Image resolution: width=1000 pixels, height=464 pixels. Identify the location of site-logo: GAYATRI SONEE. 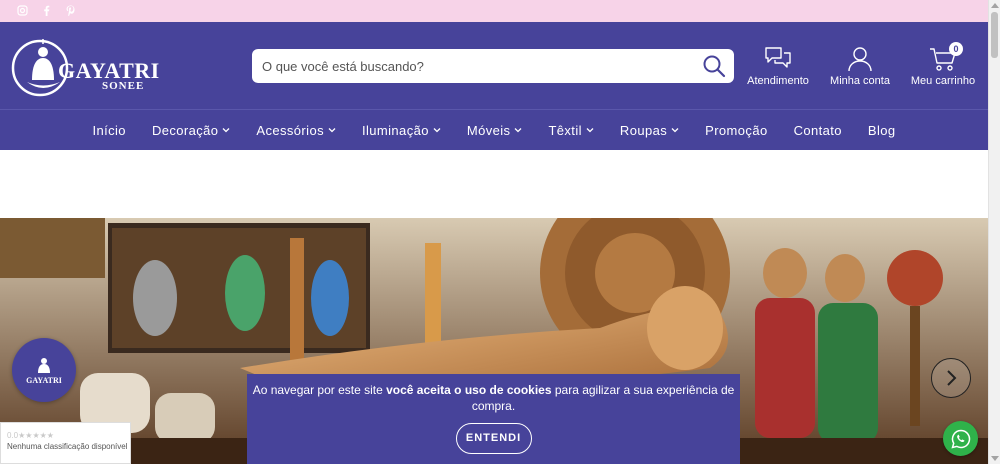
(85, 67).